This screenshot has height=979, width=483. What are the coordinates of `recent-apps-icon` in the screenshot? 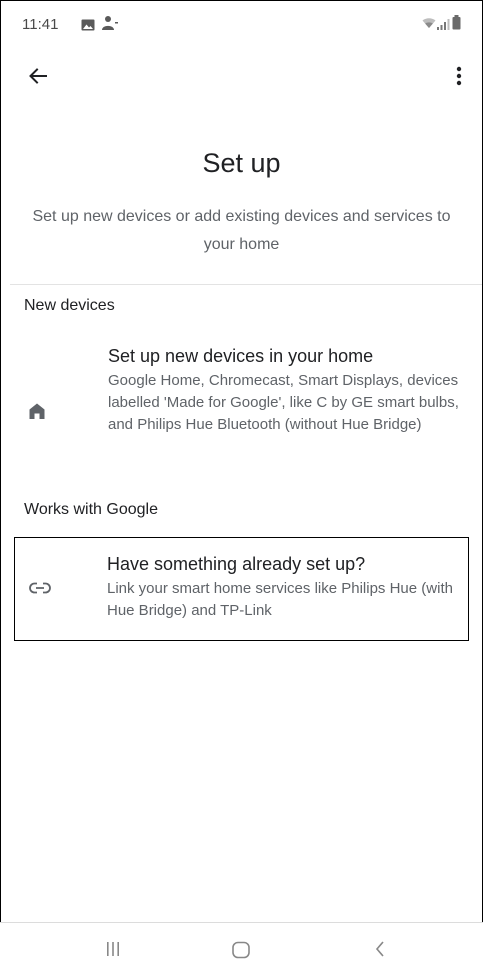 It's located at (113, 951).